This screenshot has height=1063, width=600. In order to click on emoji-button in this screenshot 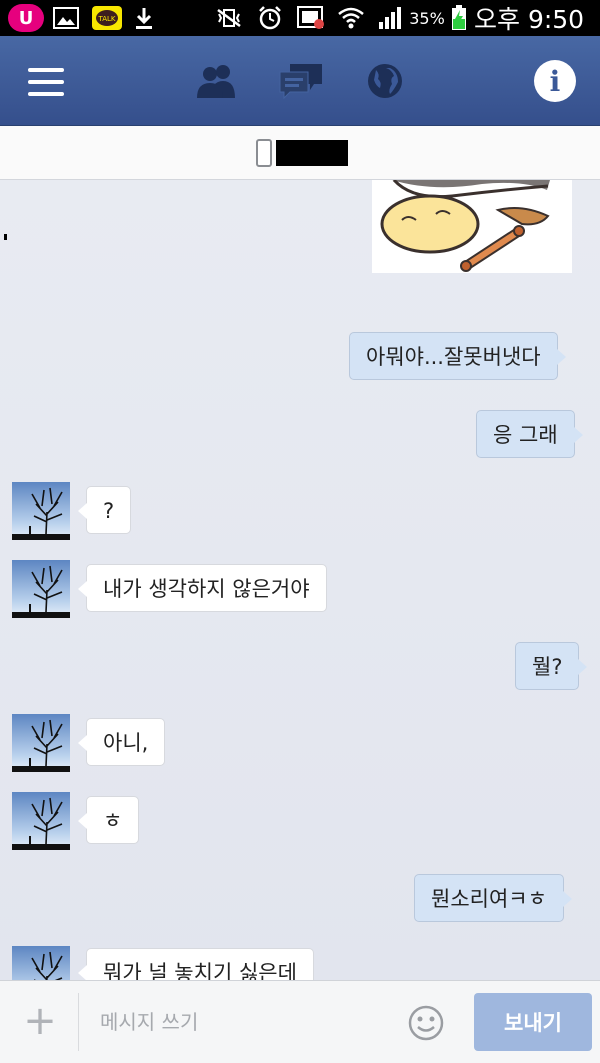, I will do `click(426, 1023)`.